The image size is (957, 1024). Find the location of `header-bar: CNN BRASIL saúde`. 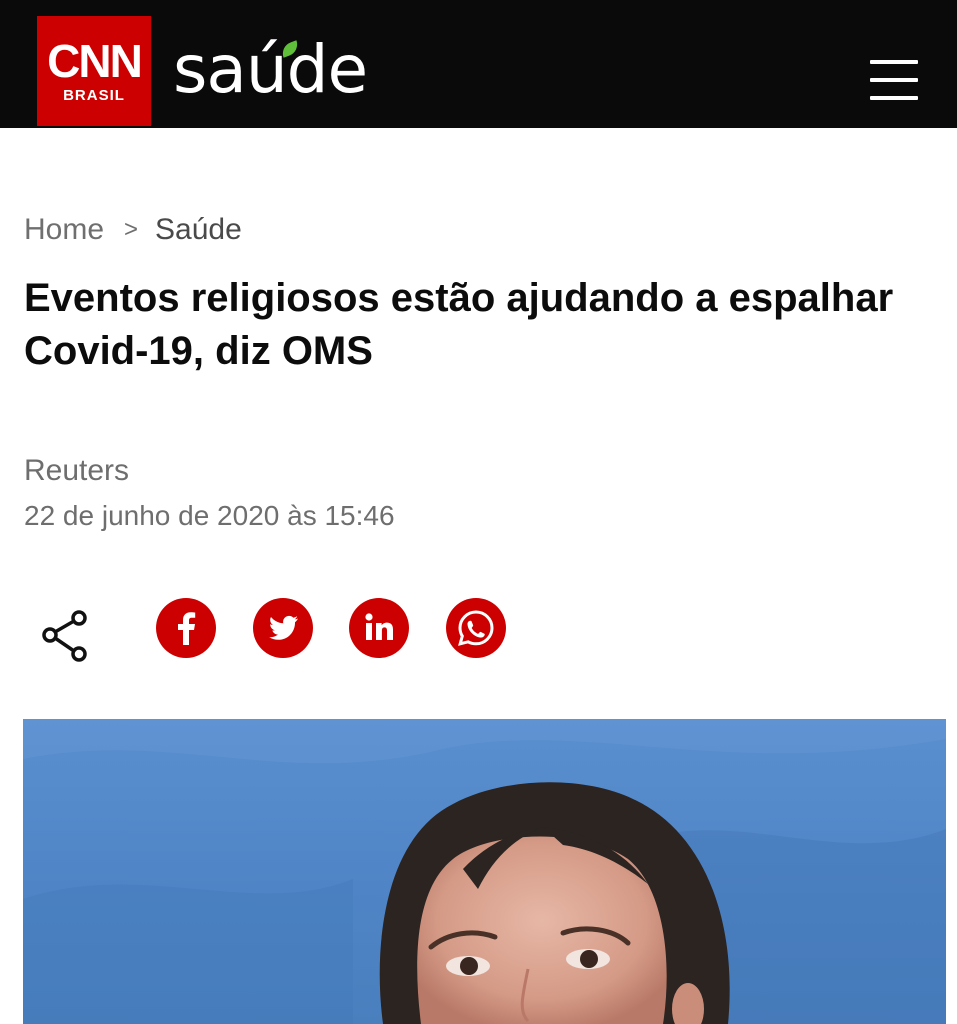

header-bar: CNN BRASIL saúde is located at coordinates (478, 64).